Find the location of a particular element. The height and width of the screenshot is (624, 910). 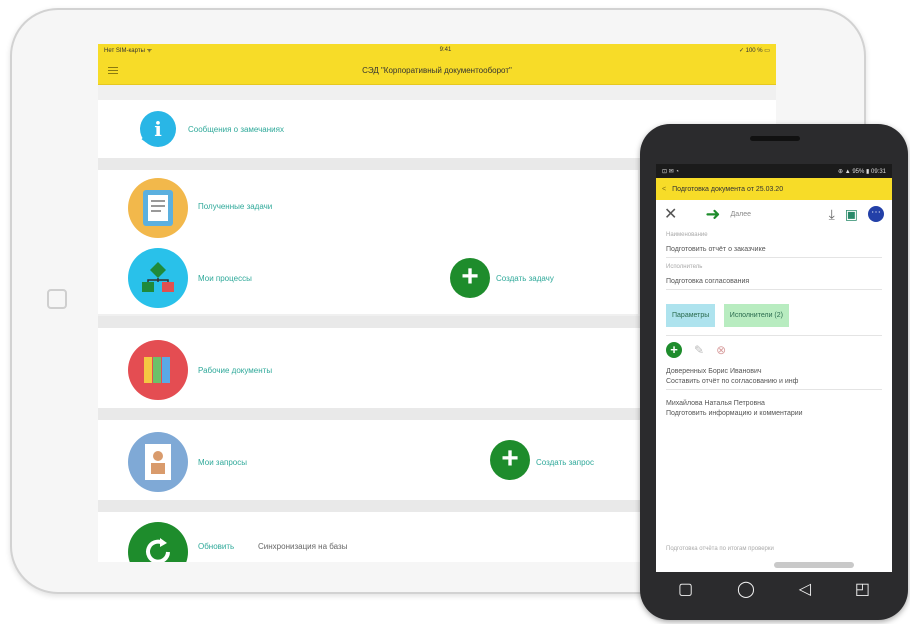

download-icon: ⤓ is located at coordinates (832, 214).